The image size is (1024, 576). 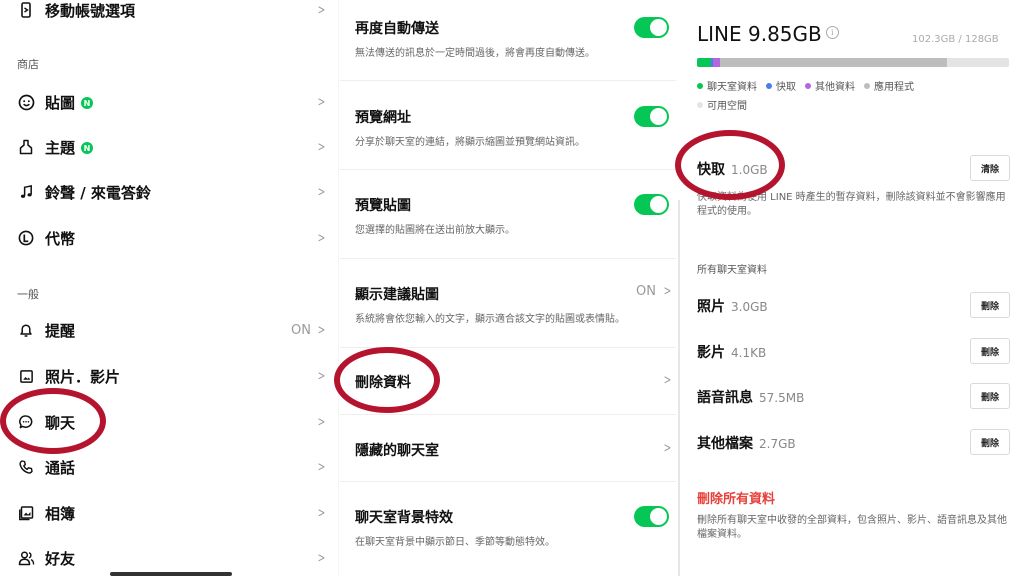 What do you see at coordinates (515, 527) in the screenshot?
I see `setting-background-effects: 聊天室背景特效 在聊天室背景中顯示節日、季節等動態特效。` at bounding box center [515, 527].